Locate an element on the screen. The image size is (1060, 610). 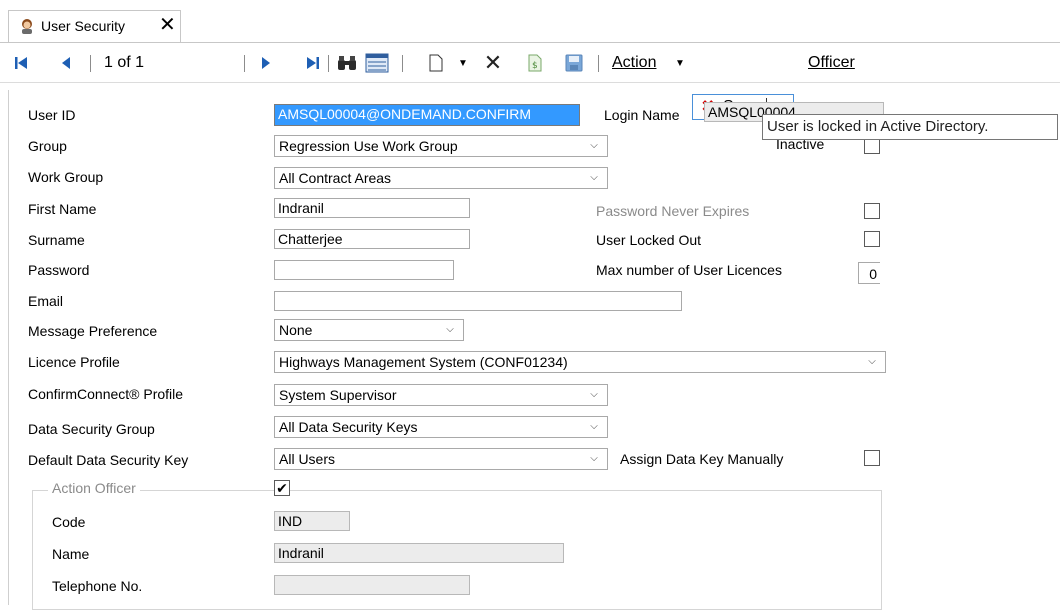
max-user-licences-label: Max number of User Licences is located at coordinates (689, 270).